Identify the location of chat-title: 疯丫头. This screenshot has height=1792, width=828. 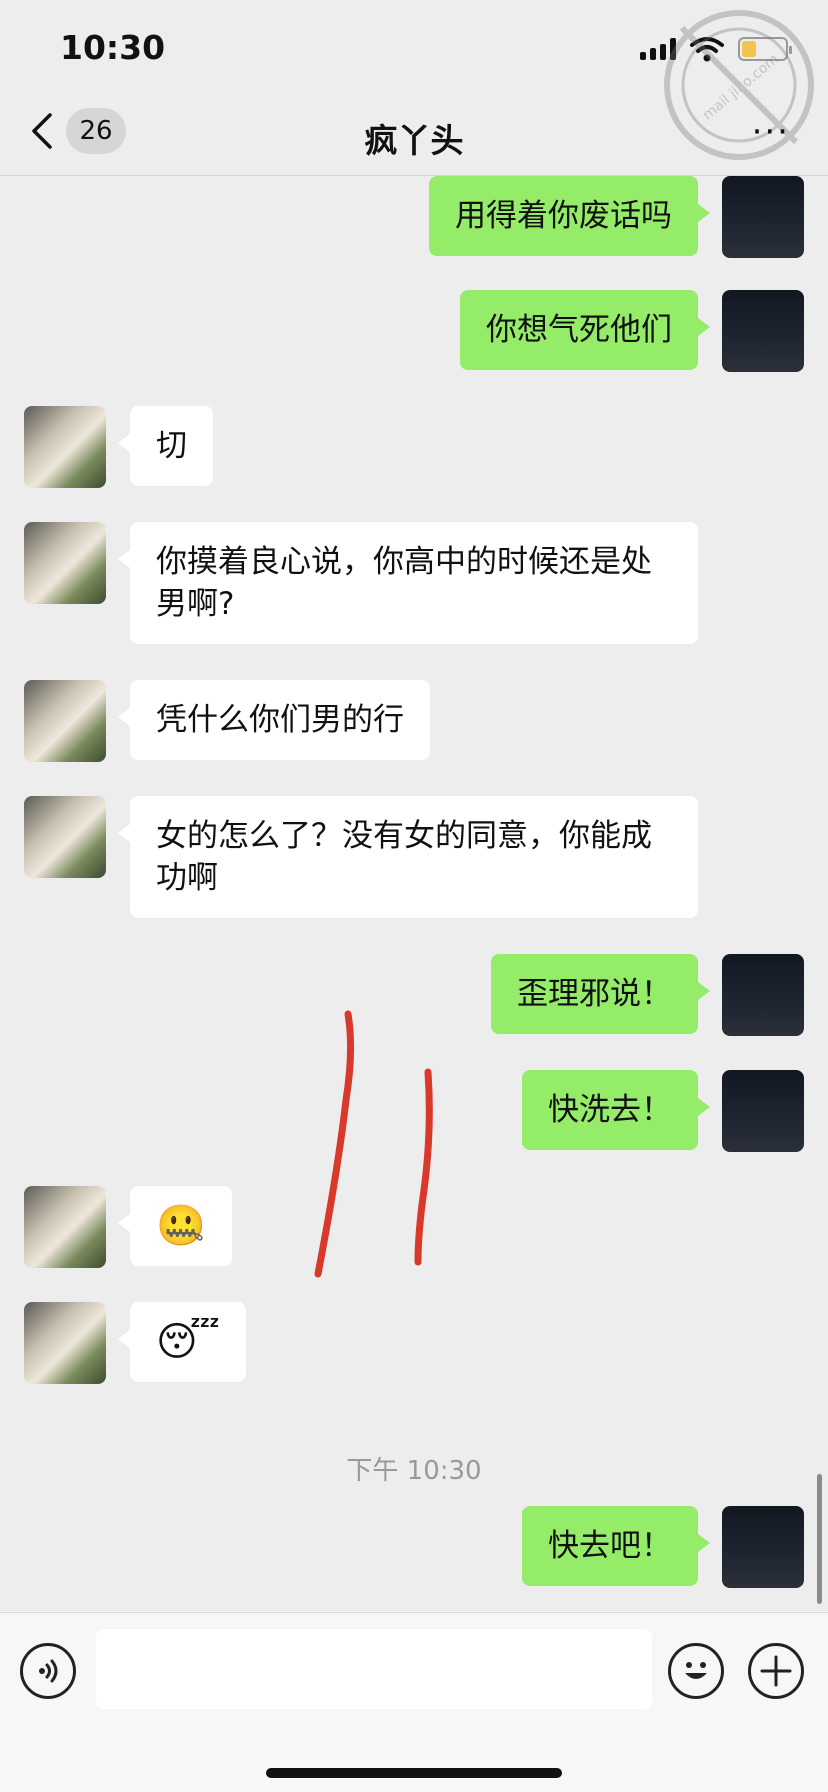
(414, 140).